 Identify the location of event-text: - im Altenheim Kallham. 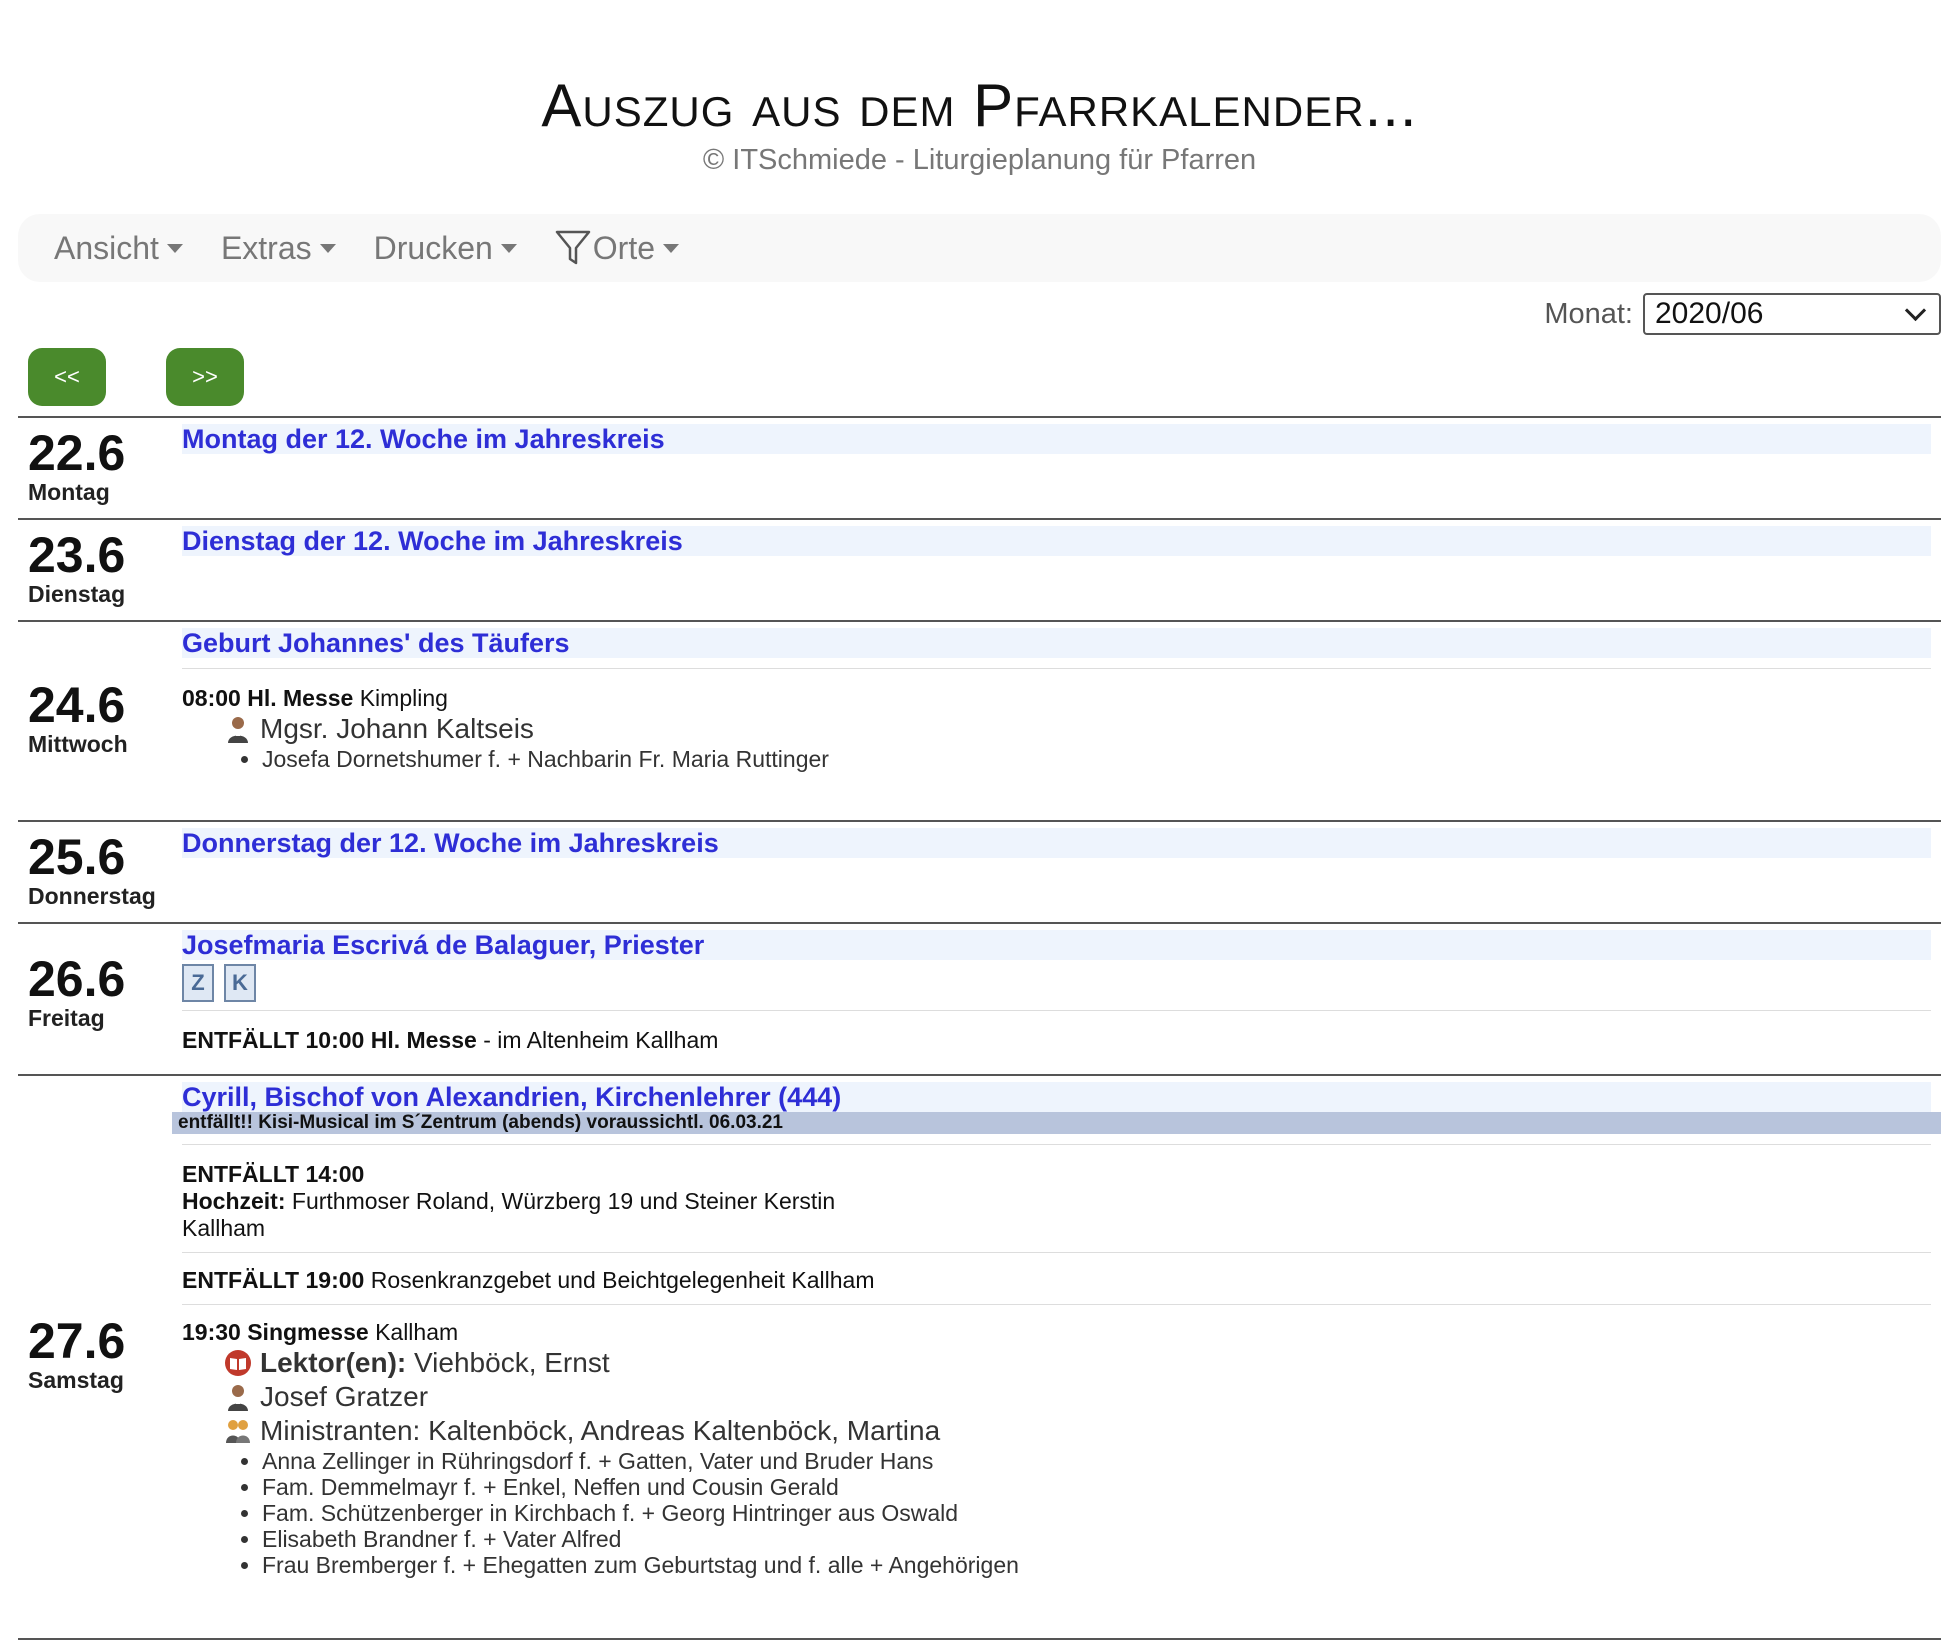
(597, 1040).